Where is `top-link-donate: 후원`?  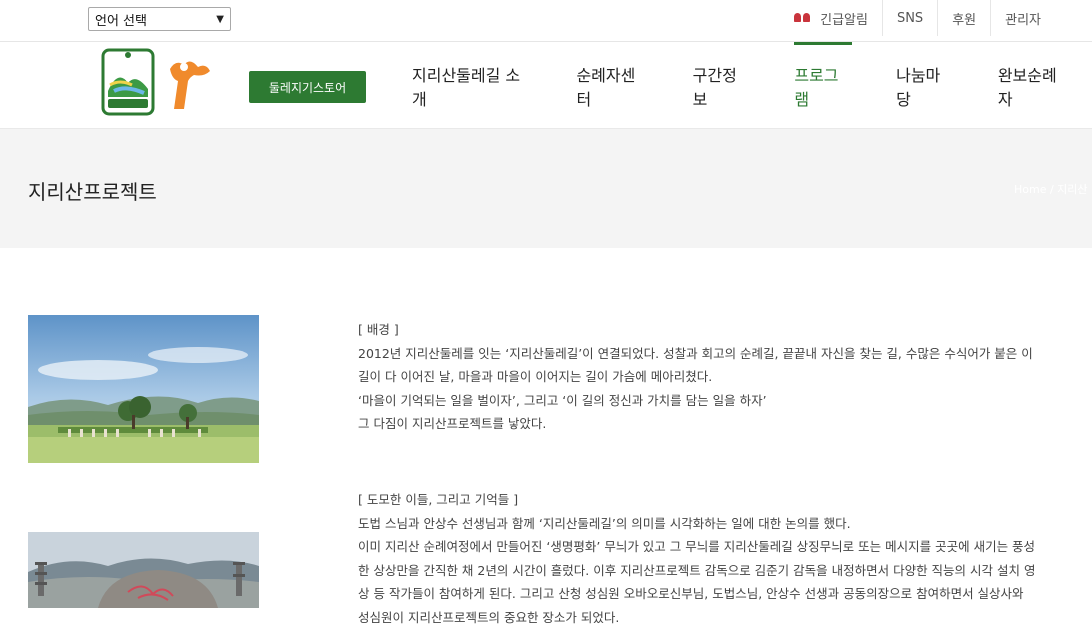
top-link-donate: 후원 is located at coordinates (963, 18).